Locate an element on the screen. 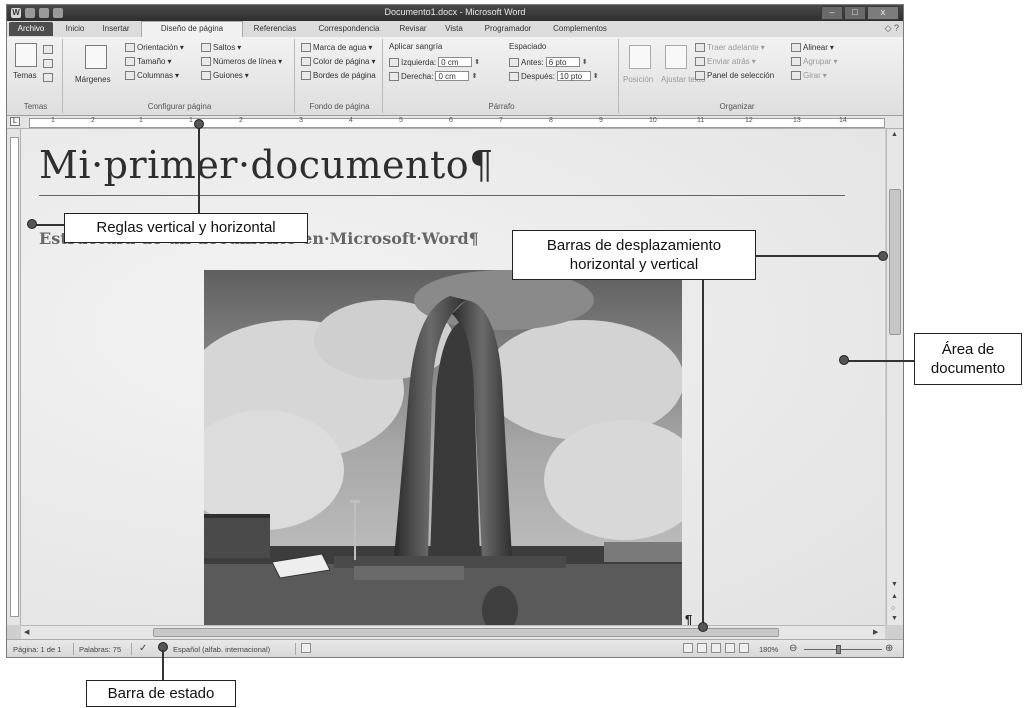 This screenshot has height=708, width=1026. zoom-out-icon: ⊖ is located at coordinates (793, 648).